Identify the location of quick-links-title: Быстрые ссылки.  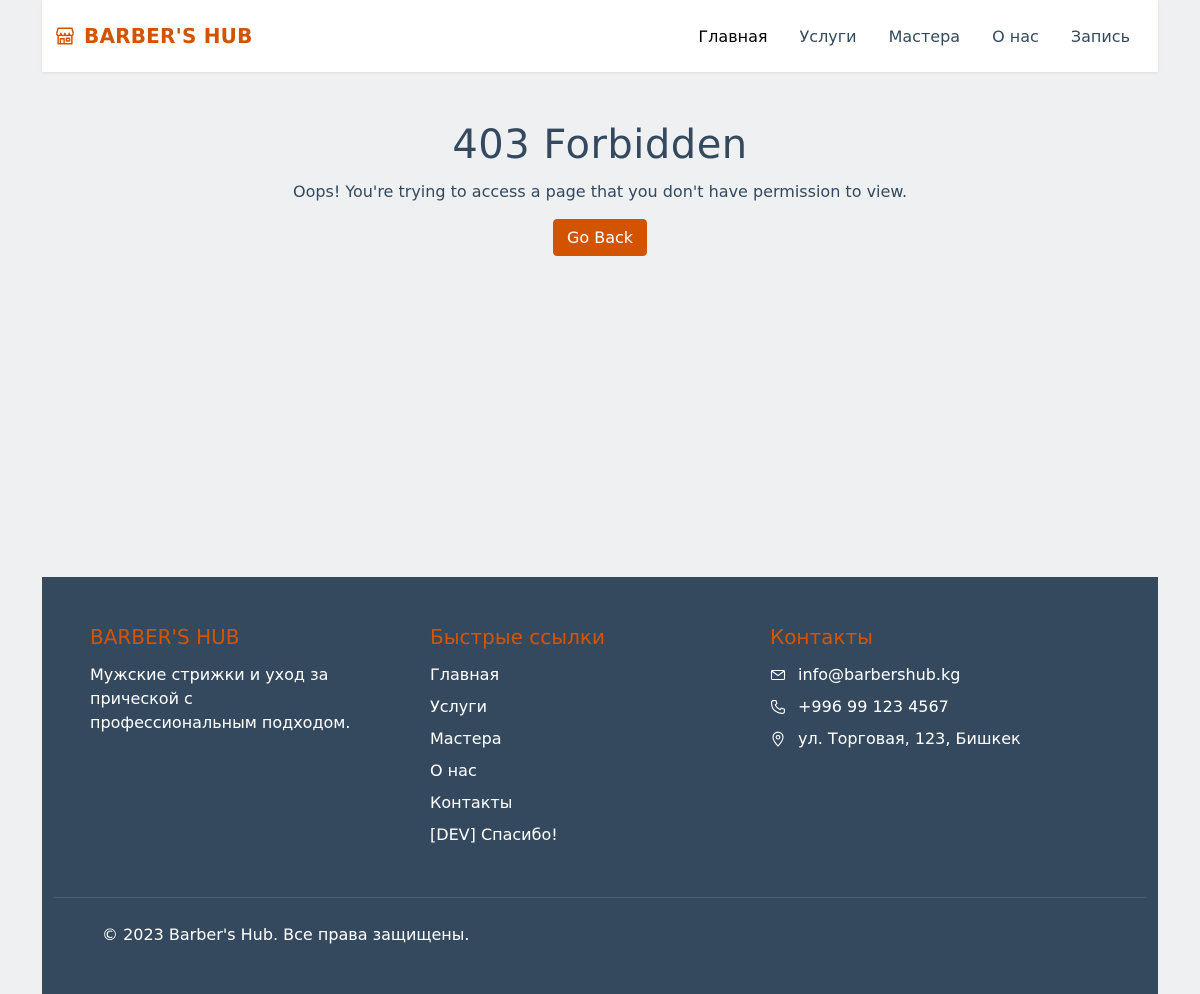
(517, 637).